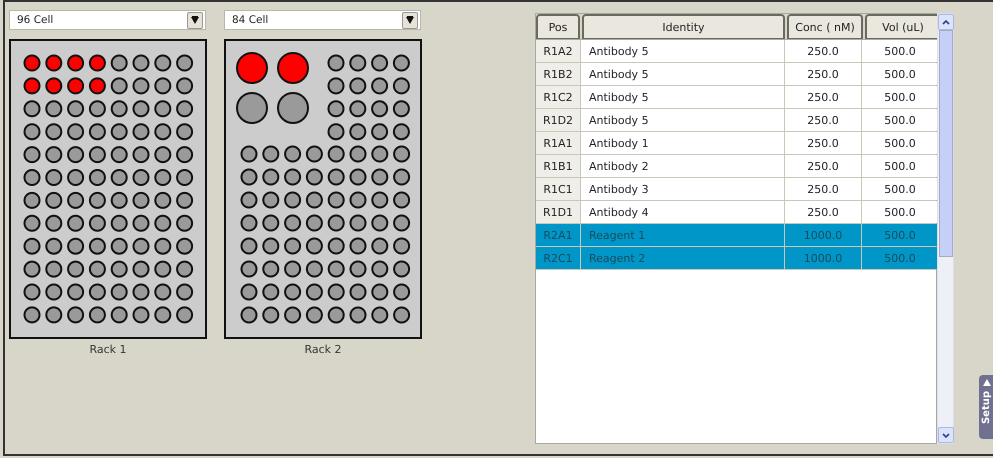 The image size is (993, 458). Describe the element at coordinates (683, 26) in the screenshot. I see `column-header: Identity` at that location.